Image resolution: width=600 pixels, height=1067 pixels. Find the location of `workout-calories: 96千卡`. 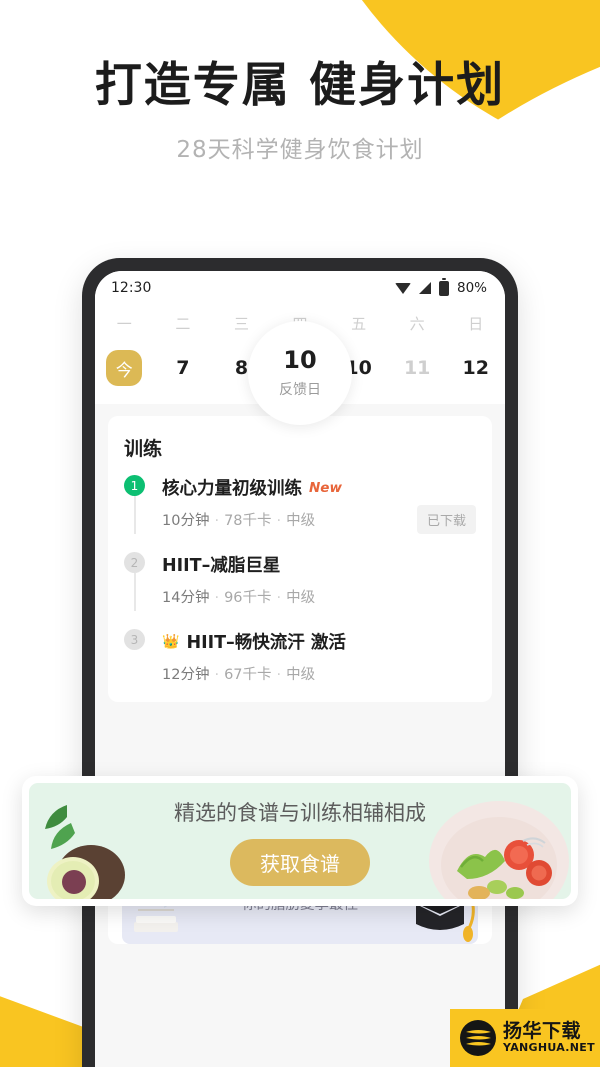

workout-calories: 96千卡 is located at coordinates (248, 598).